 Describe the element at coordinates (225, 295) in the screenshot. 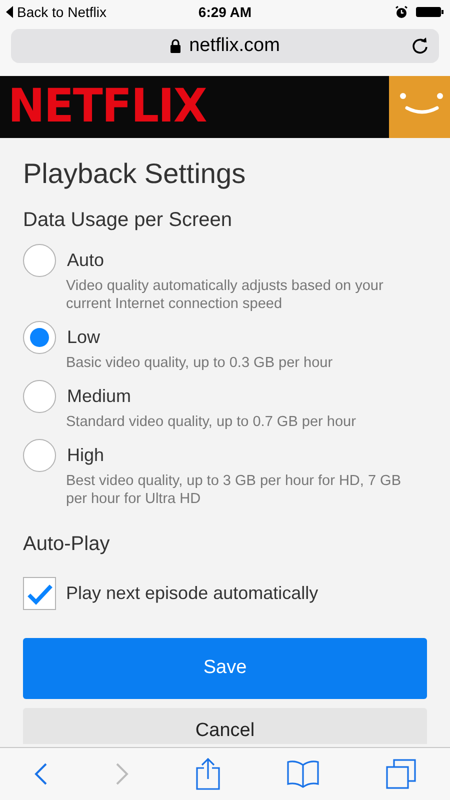

I see `option-description: Video quality automatically adjusts based on your current Internet connection speed` at that location.